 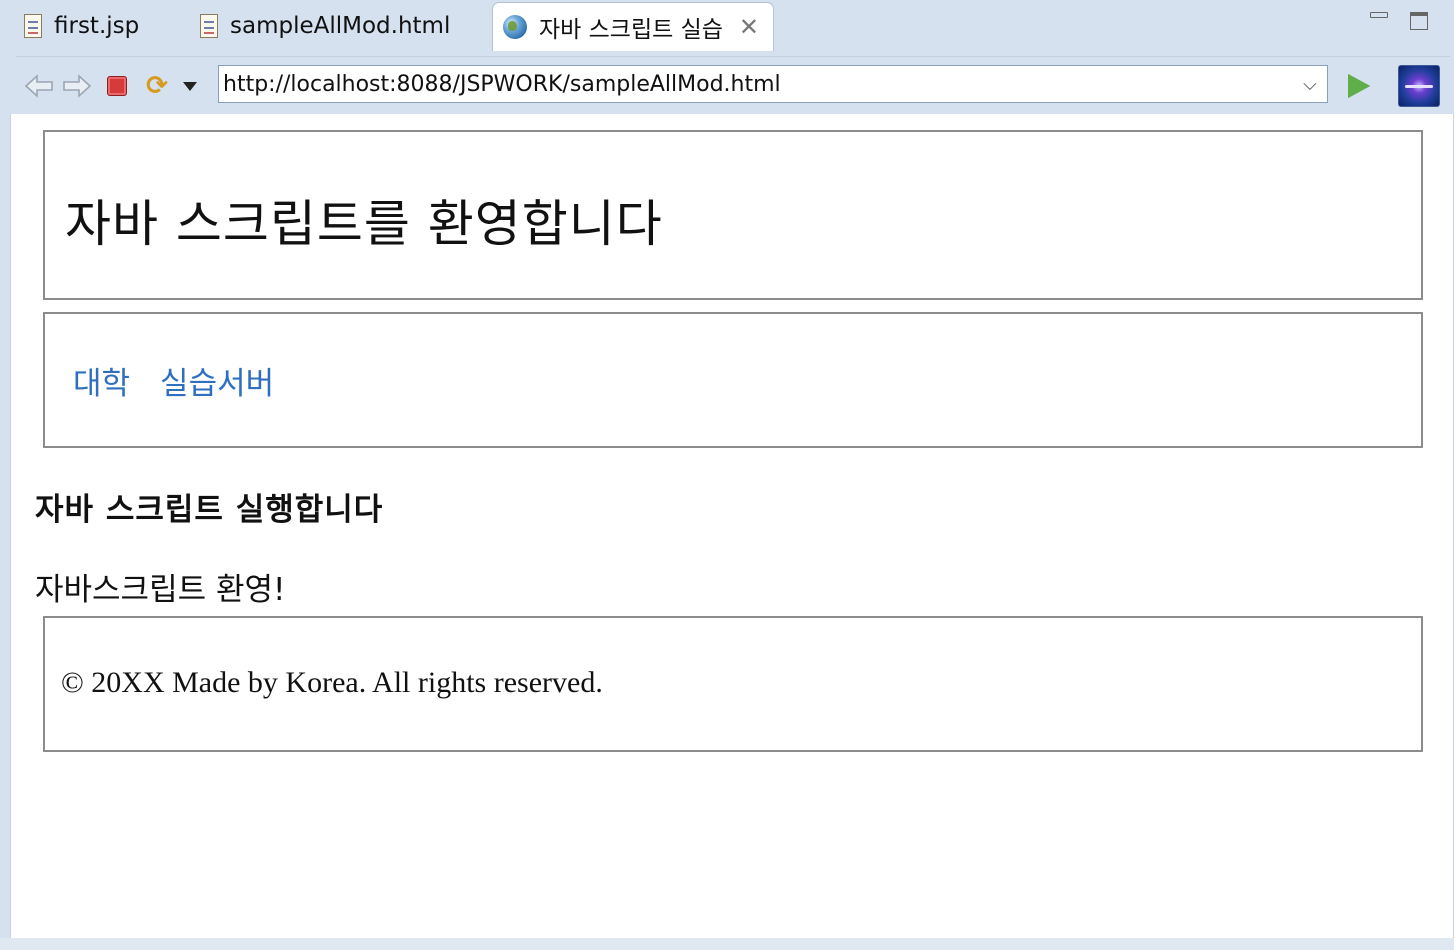 I want to click on globe-icon, so click(x=515, y=27).